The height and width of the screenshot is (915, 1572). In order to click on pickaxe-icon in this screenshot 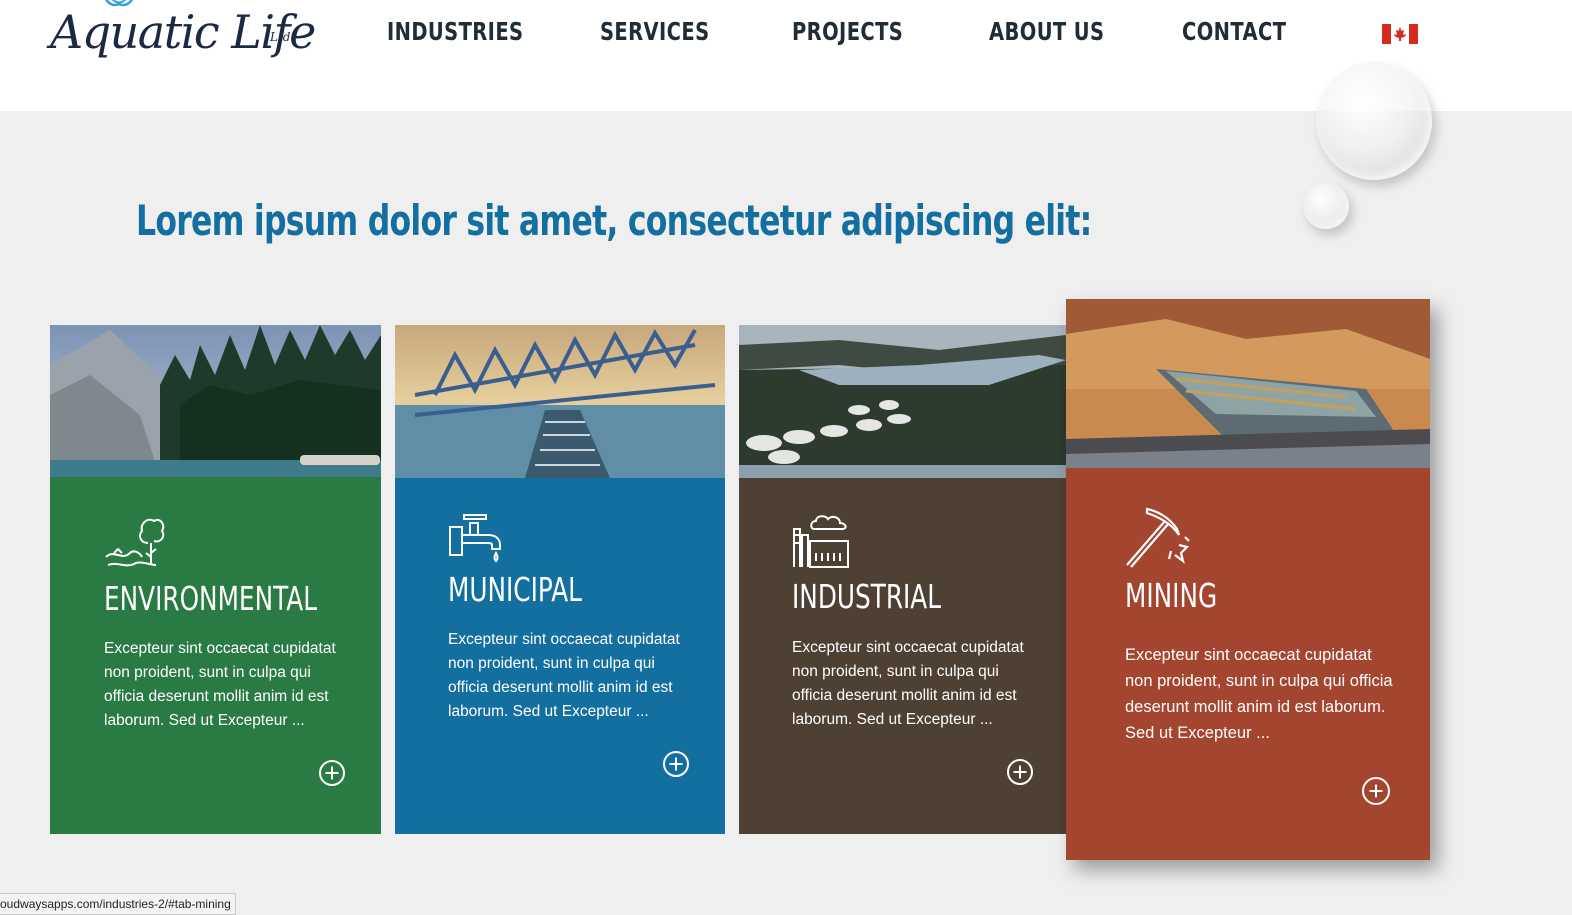, I will do `click(1158, 537)`.